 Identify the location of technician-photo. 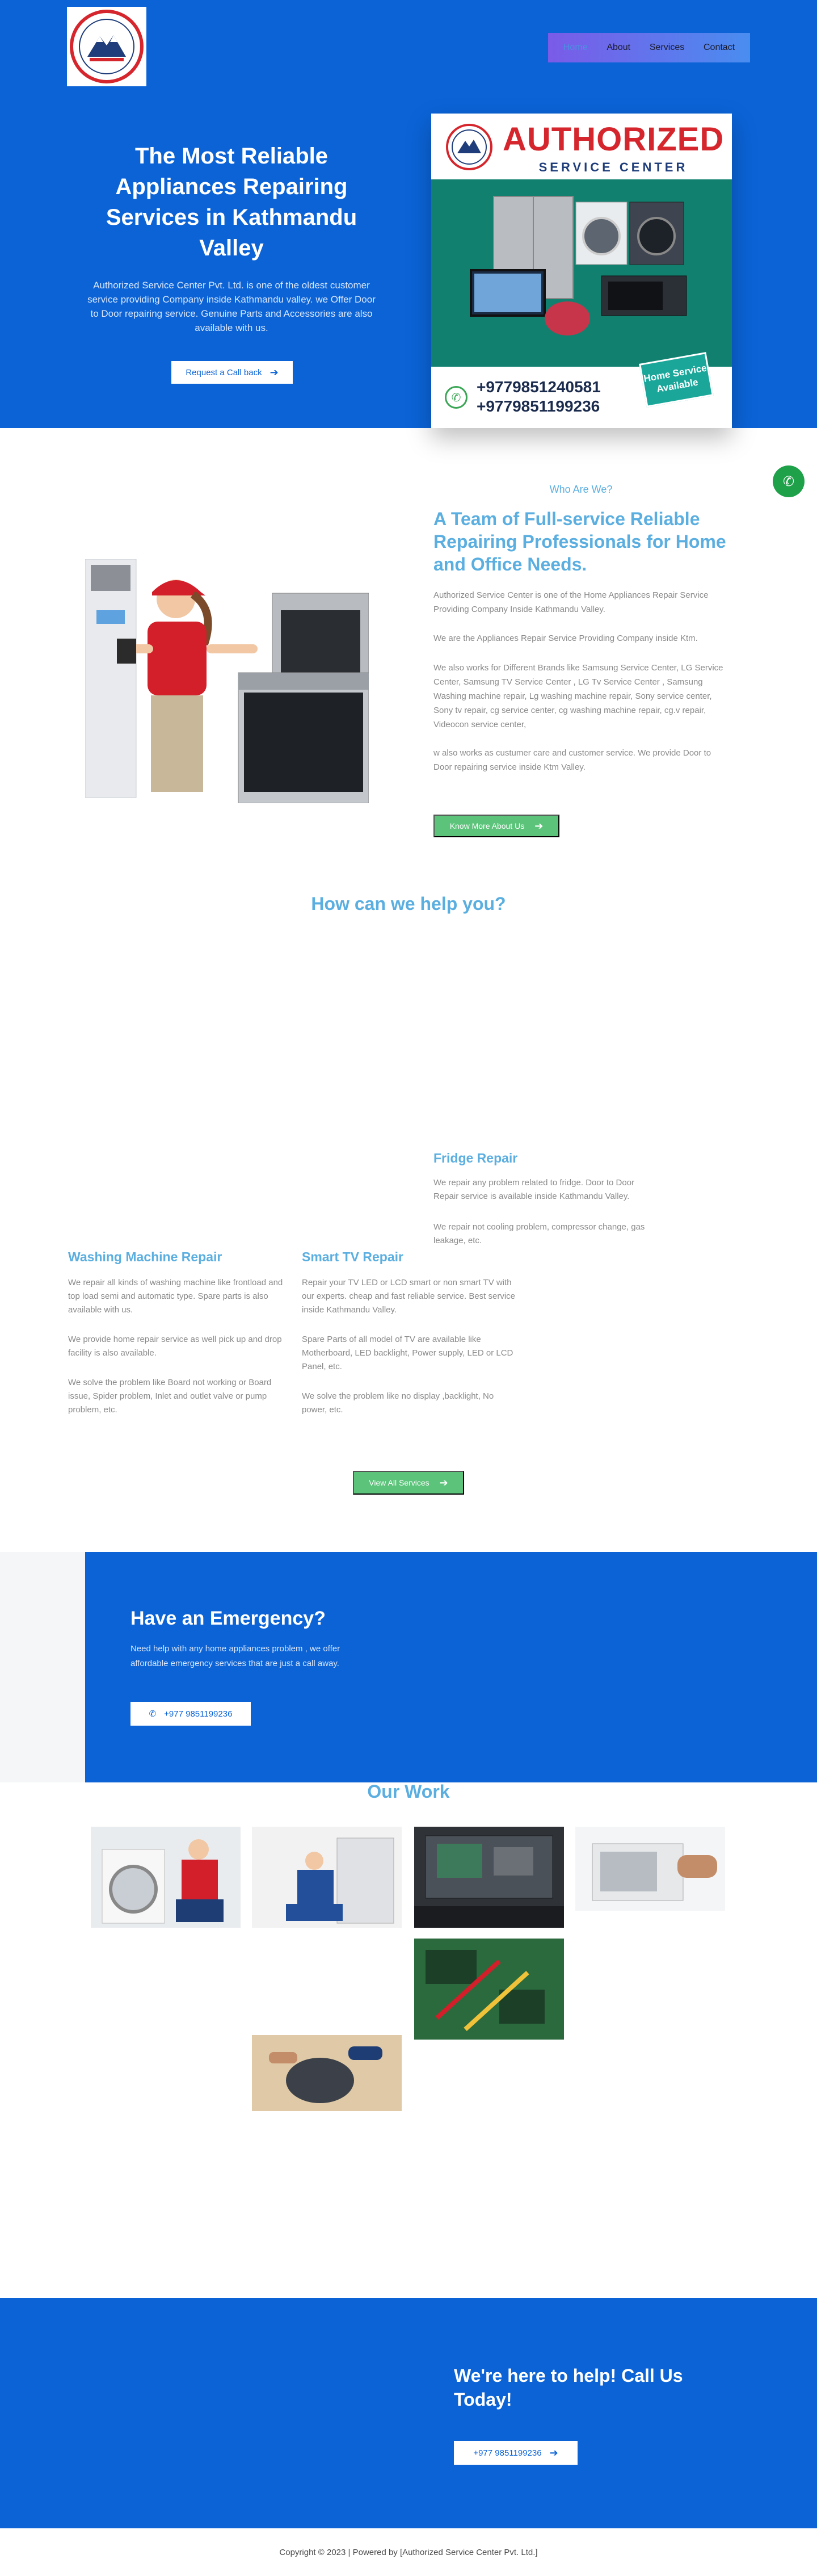
(227, 681).